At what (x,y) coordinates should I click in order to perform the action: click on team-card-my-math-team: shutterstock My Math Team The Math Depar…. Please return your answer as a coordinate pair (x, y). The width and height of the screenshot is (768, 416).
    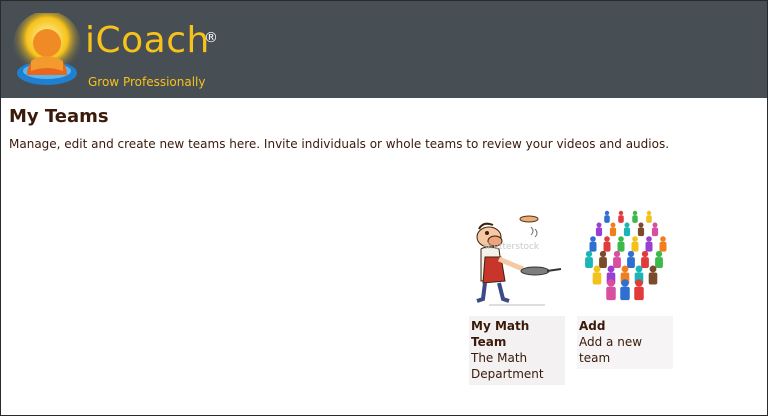
    Looking at the image, I should click on (517, 292).